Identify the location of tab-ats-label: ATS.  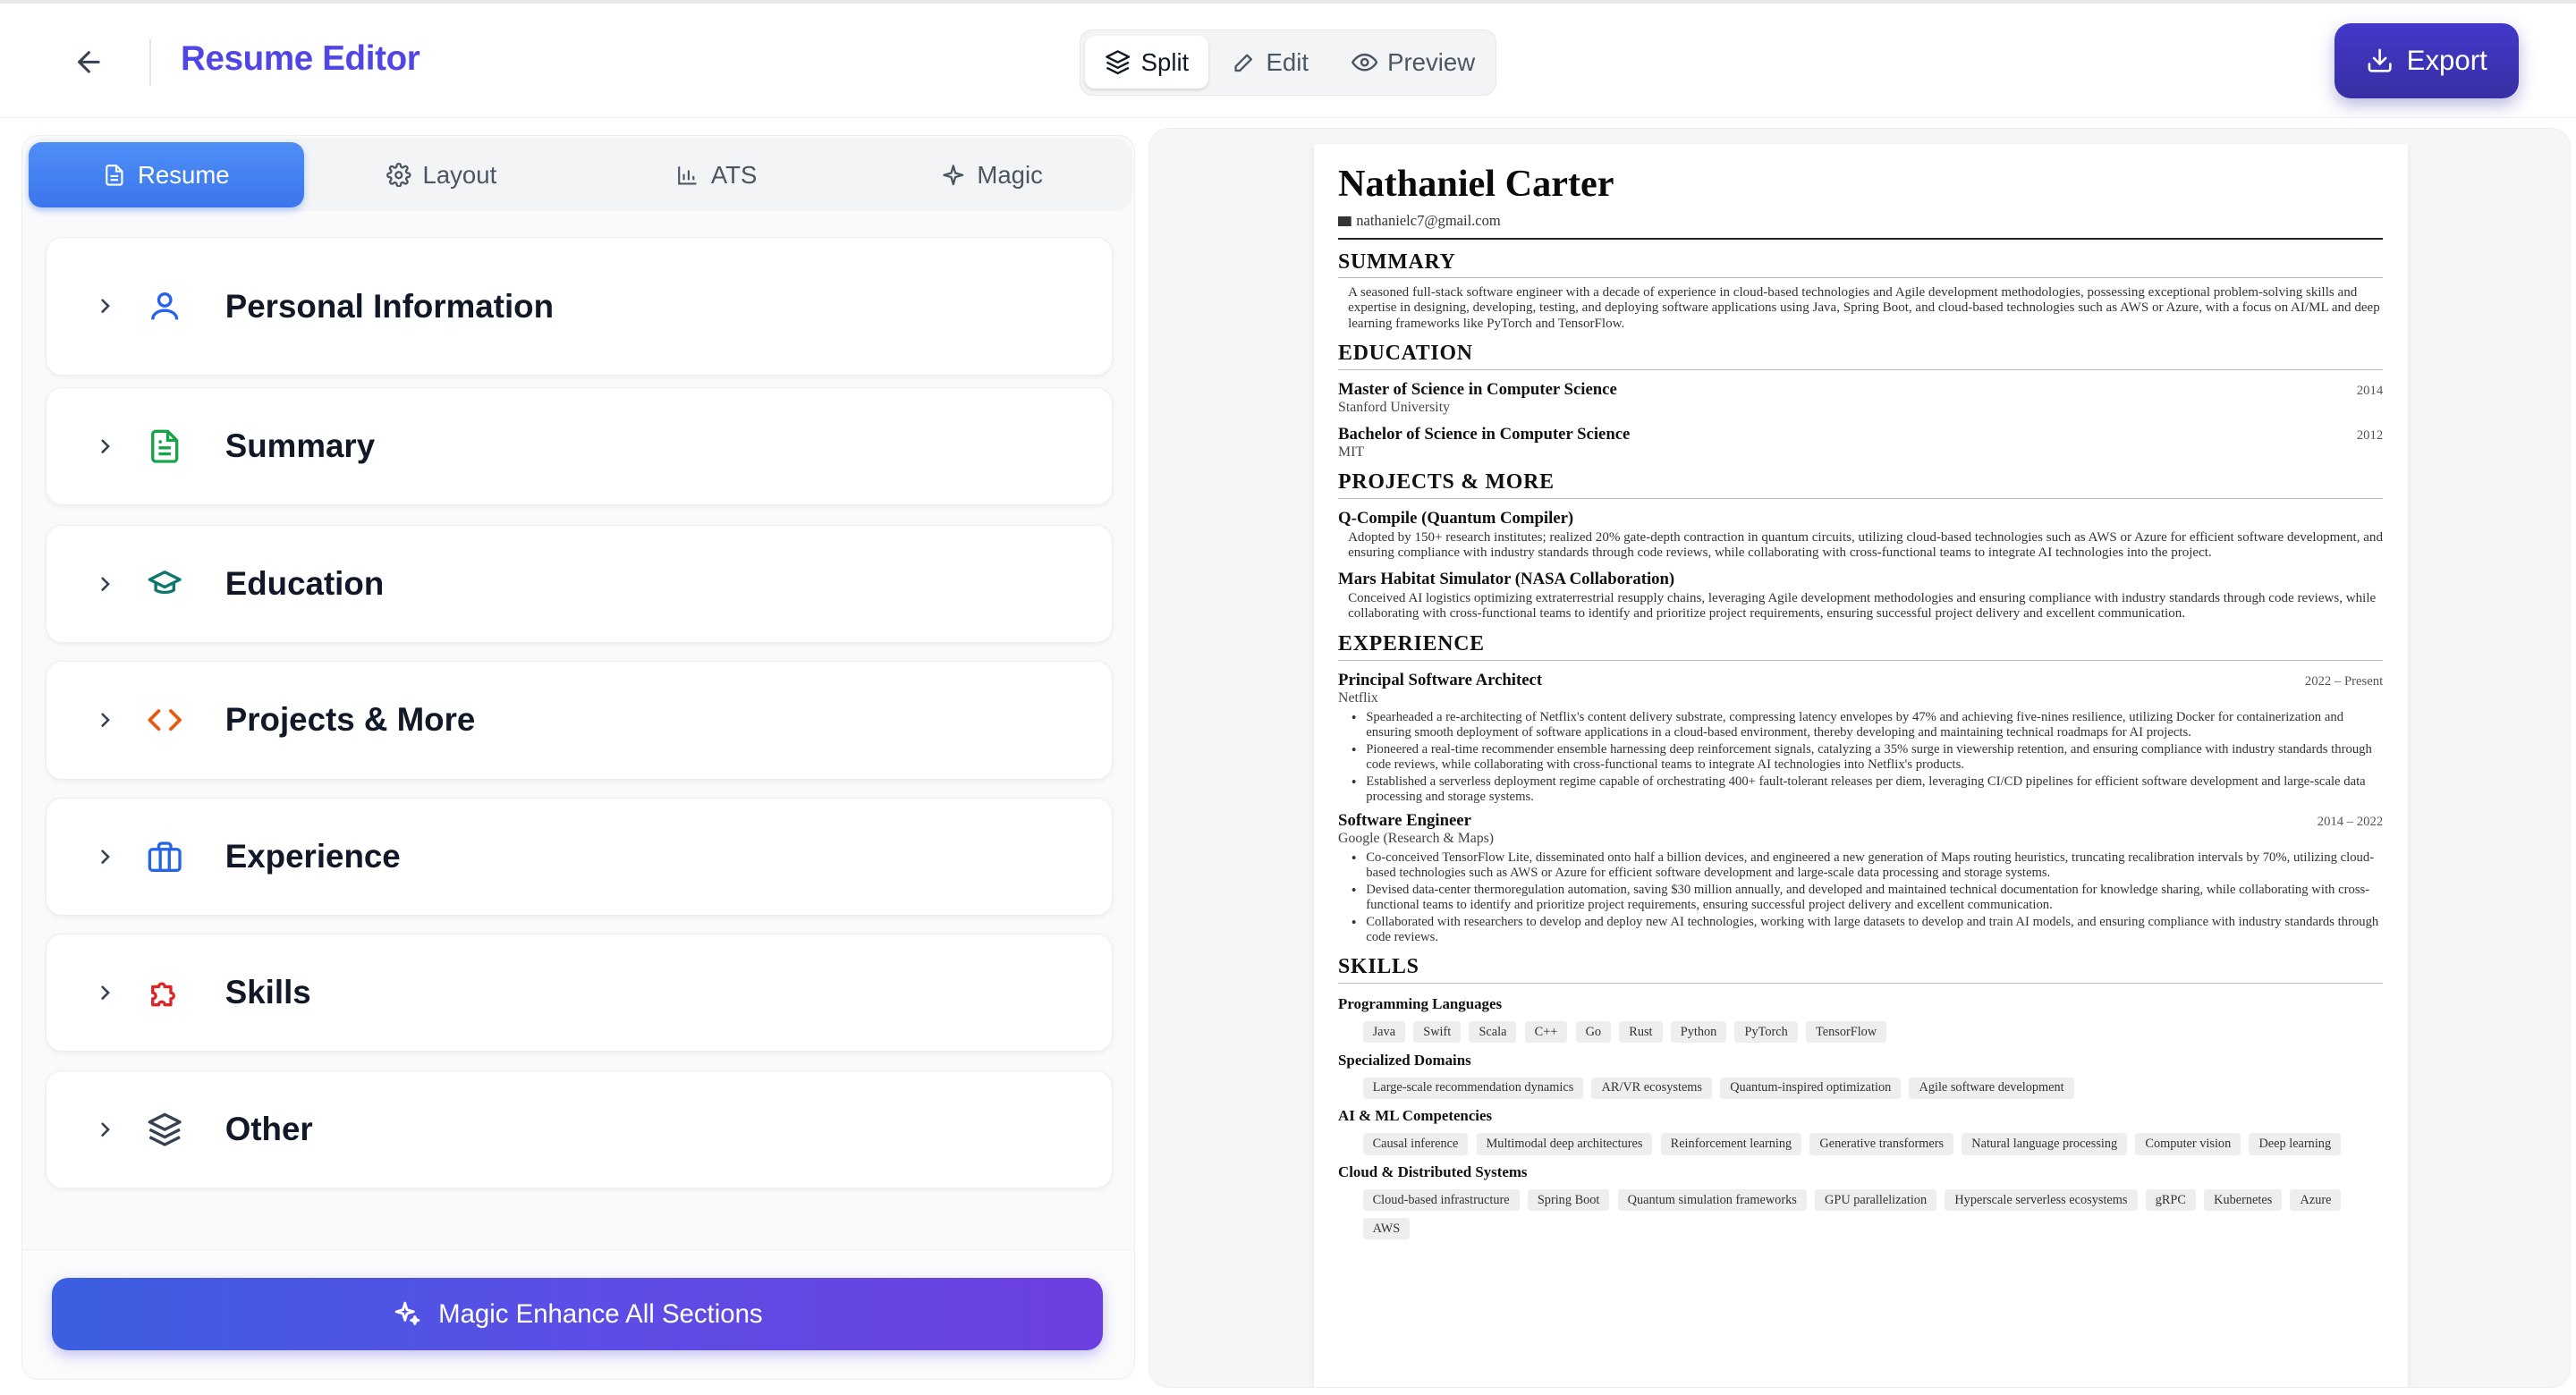
(734, 174).